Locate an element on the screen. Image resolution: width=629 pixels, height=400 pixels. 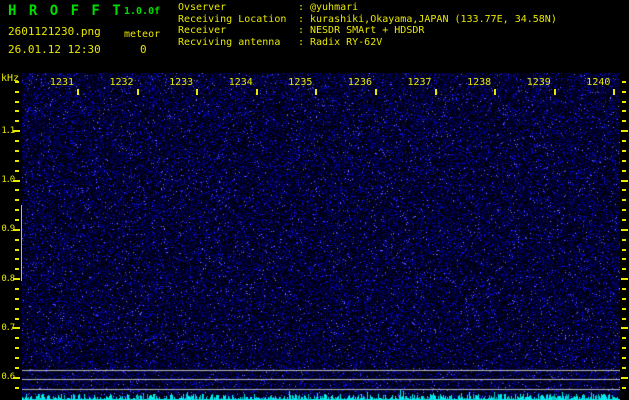
info-label: Ovserver is located at coordinates (202, 7).